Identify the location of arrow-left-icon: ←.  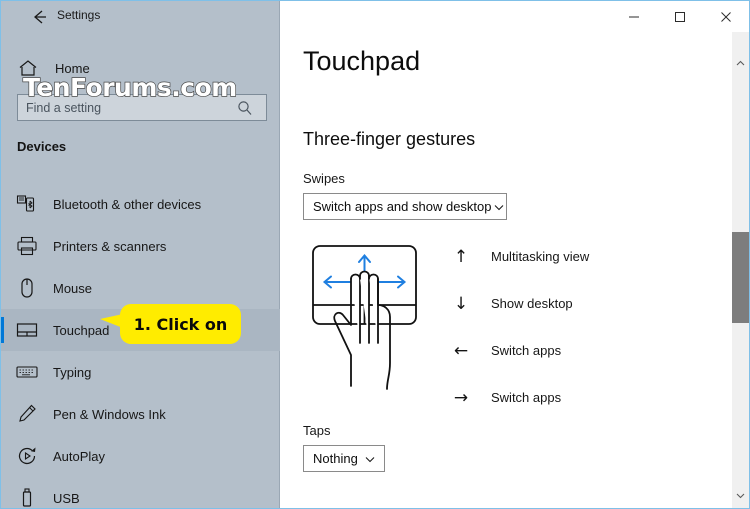
(461, 351).